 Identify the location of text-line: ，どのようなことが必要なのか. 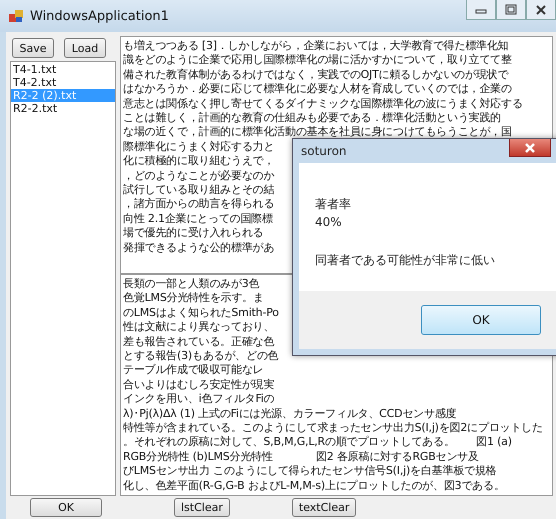
(198, 176).